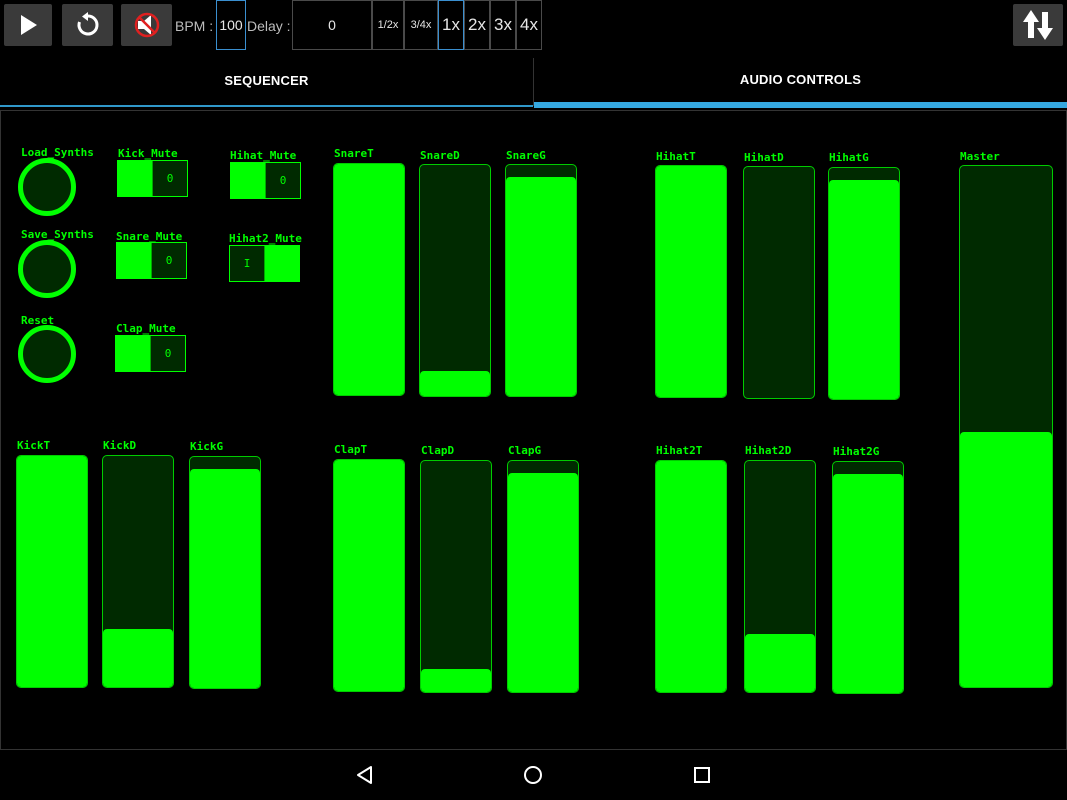  I want to click on kickt-slider, so click(52, 571).